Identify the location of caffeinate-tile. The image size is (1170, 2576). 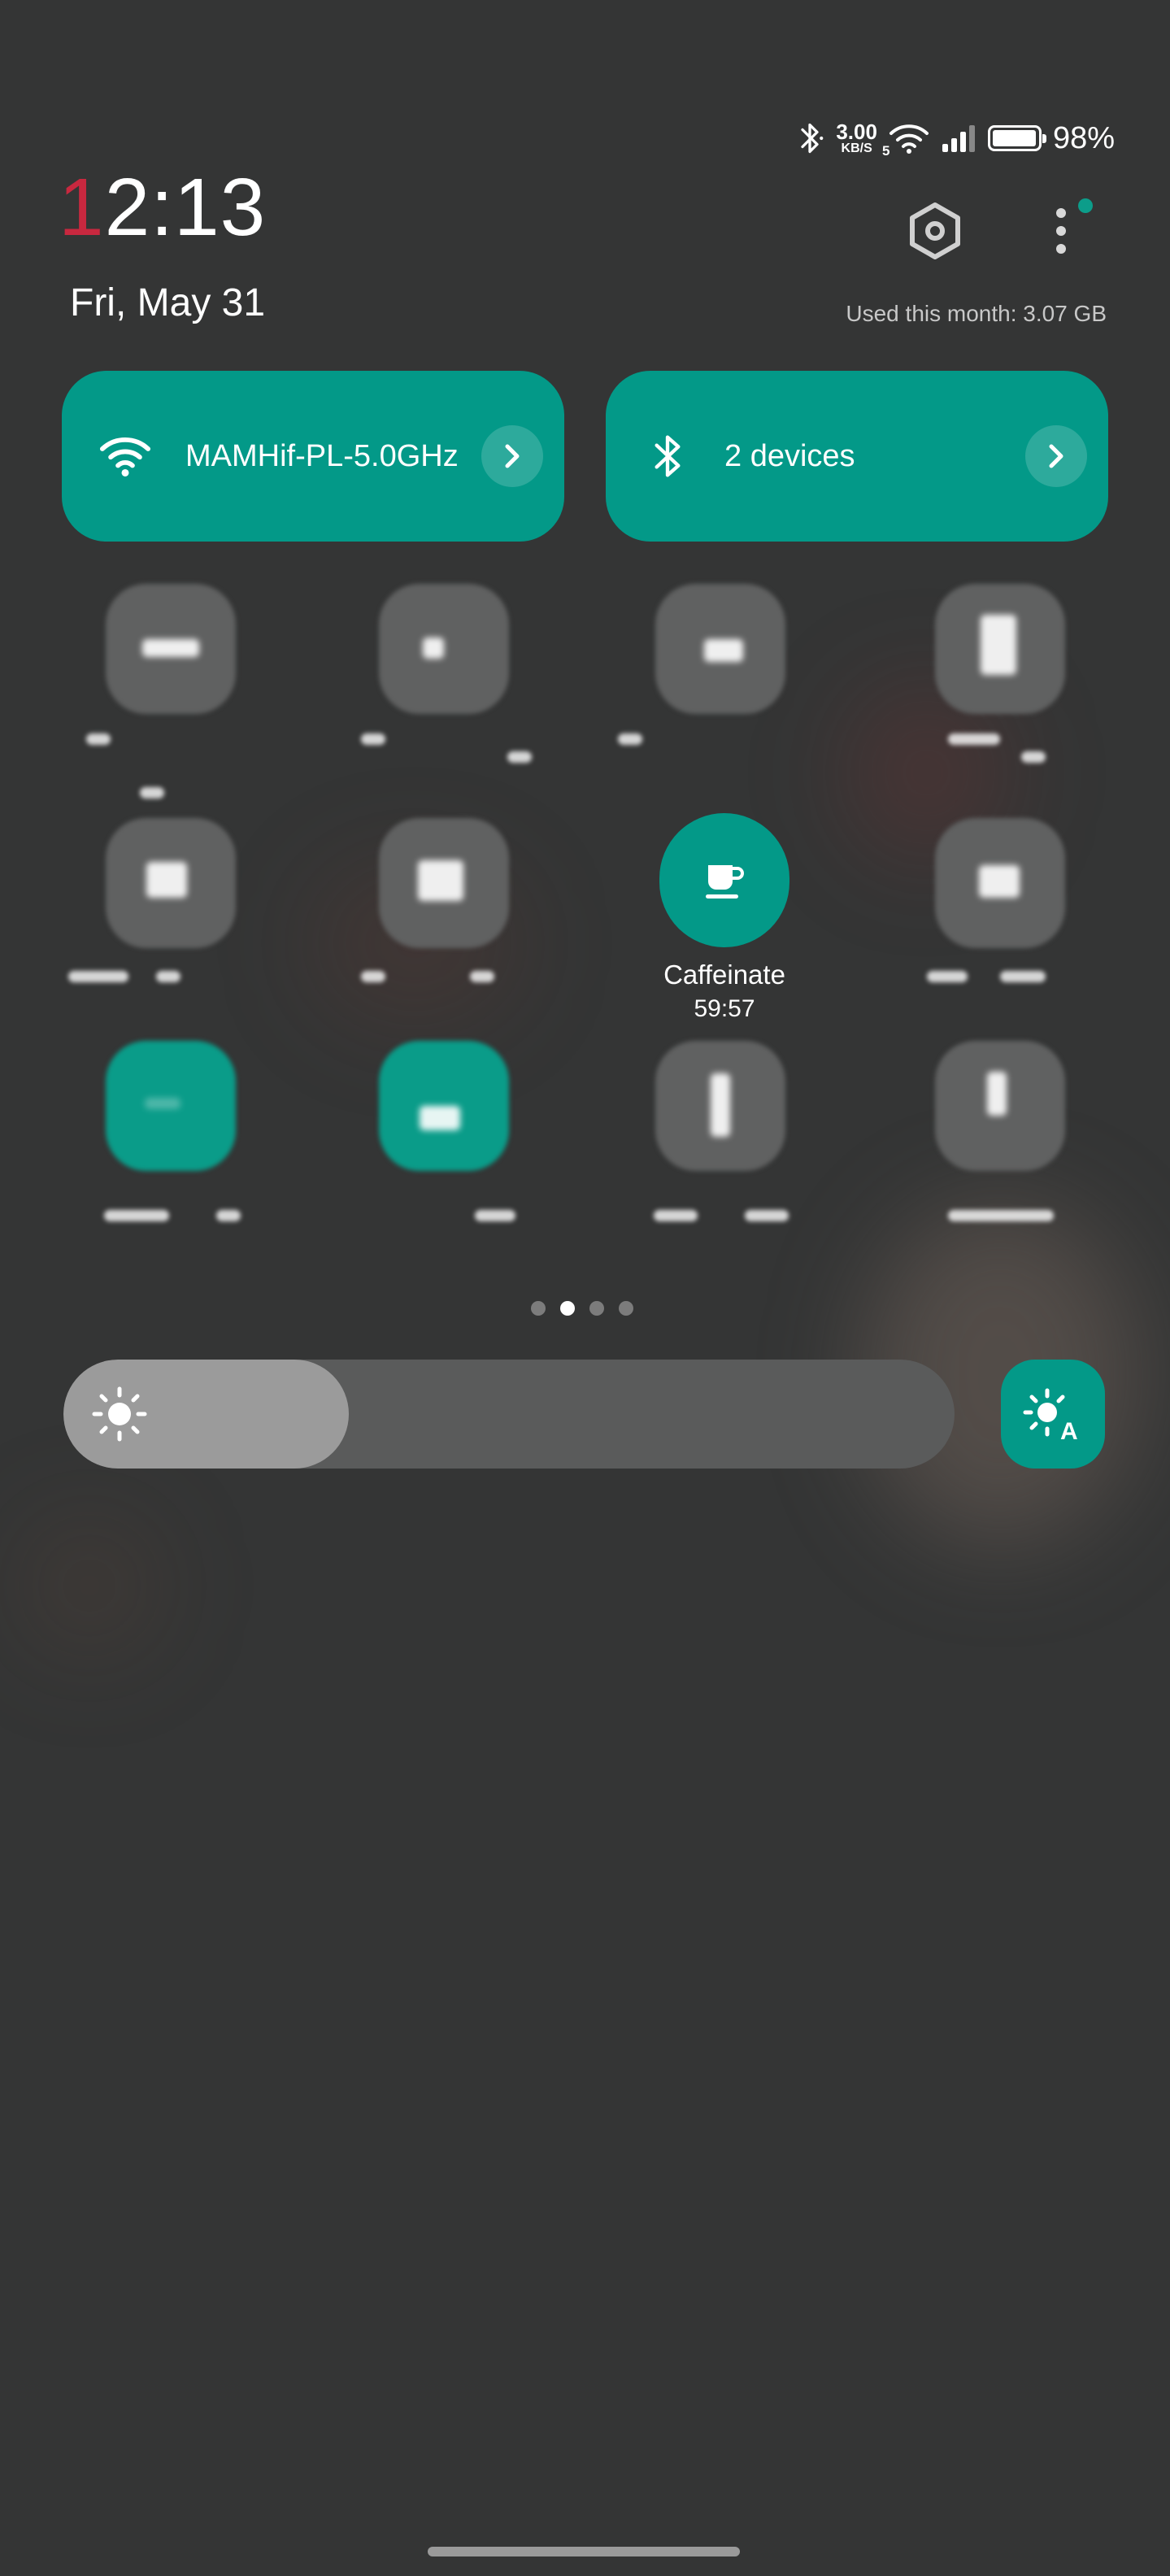
(724, 880).